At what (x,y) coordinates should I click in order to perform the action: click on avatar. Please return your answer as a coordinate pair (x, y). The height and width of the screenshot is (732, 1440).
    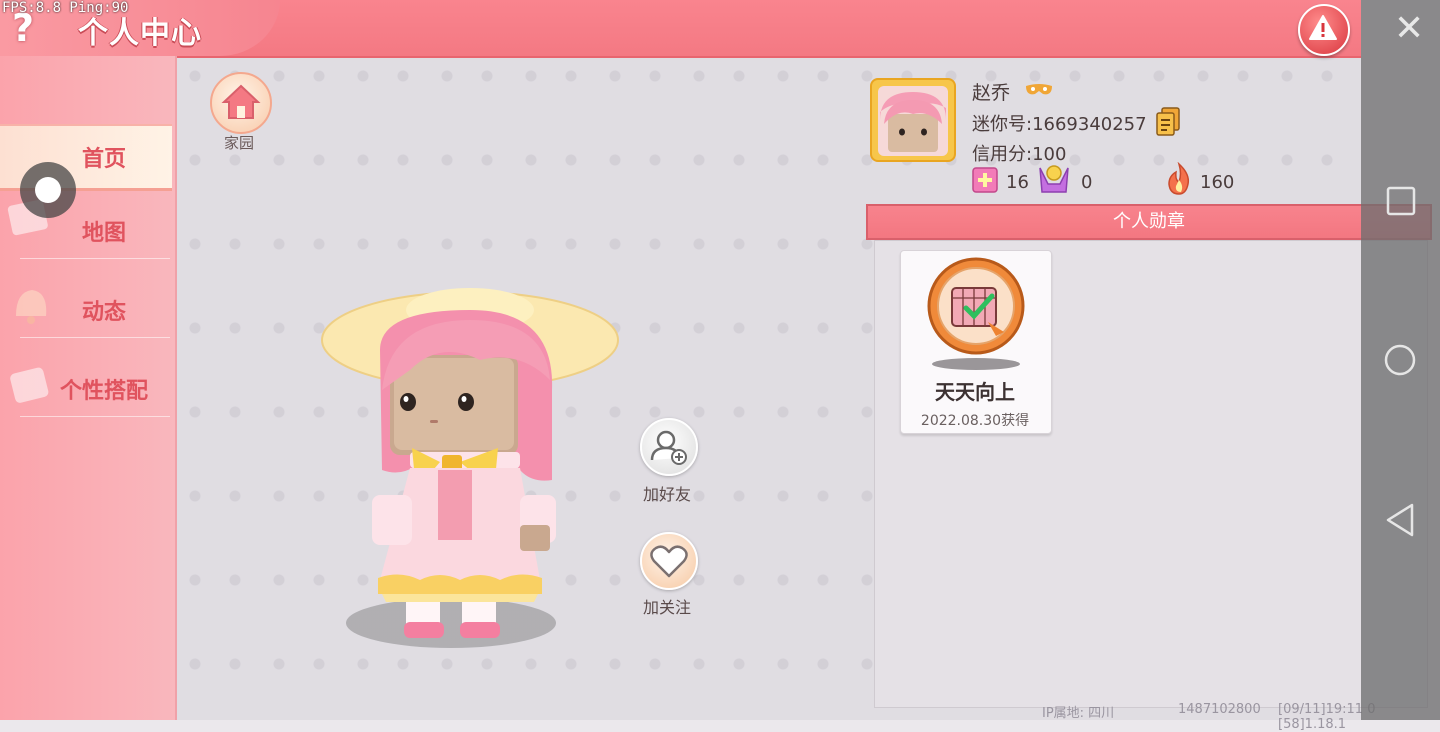
    Looking at the image, I should click on (913, 120).